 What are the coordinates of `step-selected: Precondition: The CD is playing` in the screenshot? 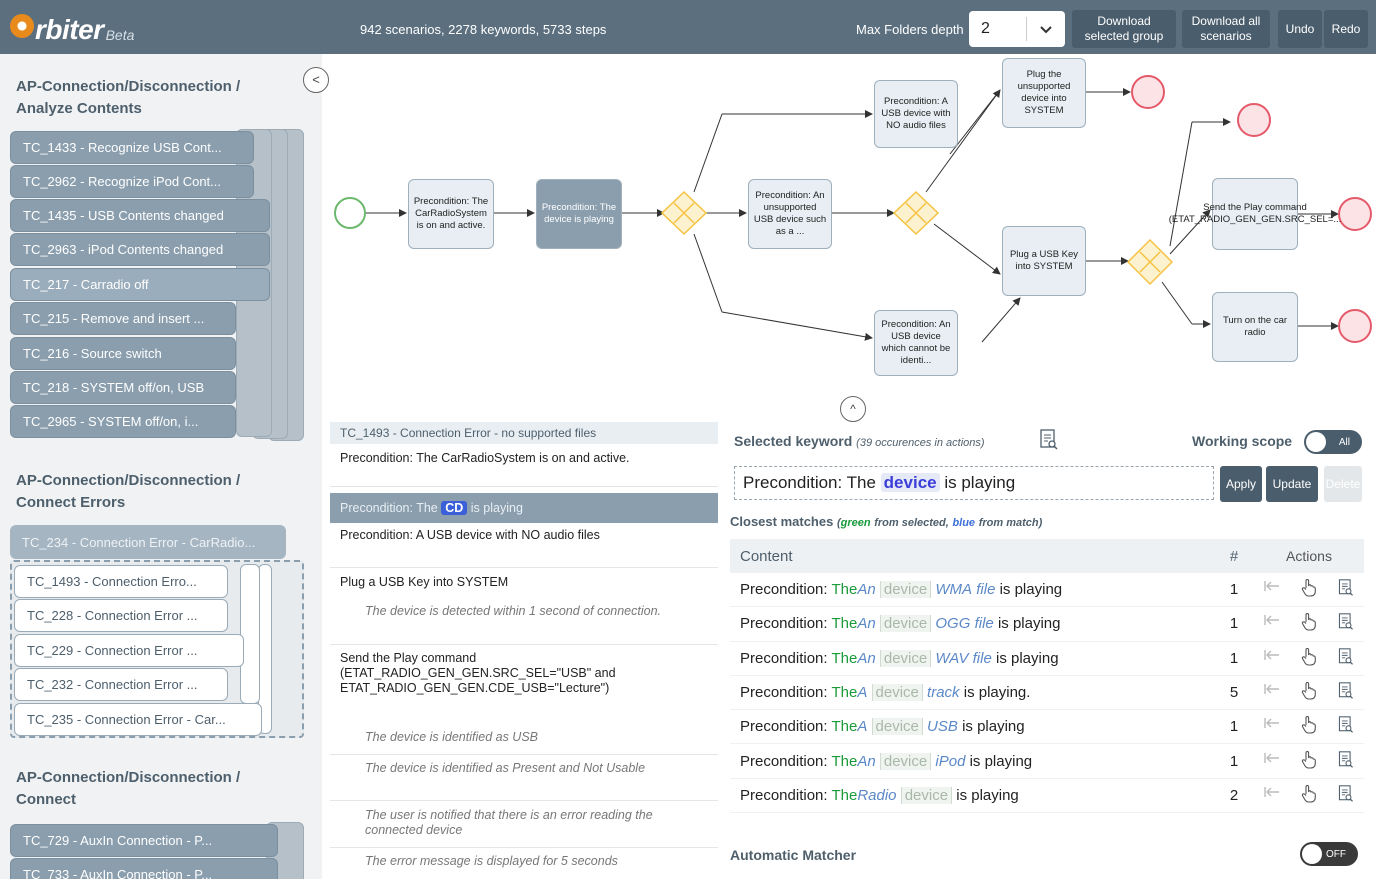 It's located at (524, 508).